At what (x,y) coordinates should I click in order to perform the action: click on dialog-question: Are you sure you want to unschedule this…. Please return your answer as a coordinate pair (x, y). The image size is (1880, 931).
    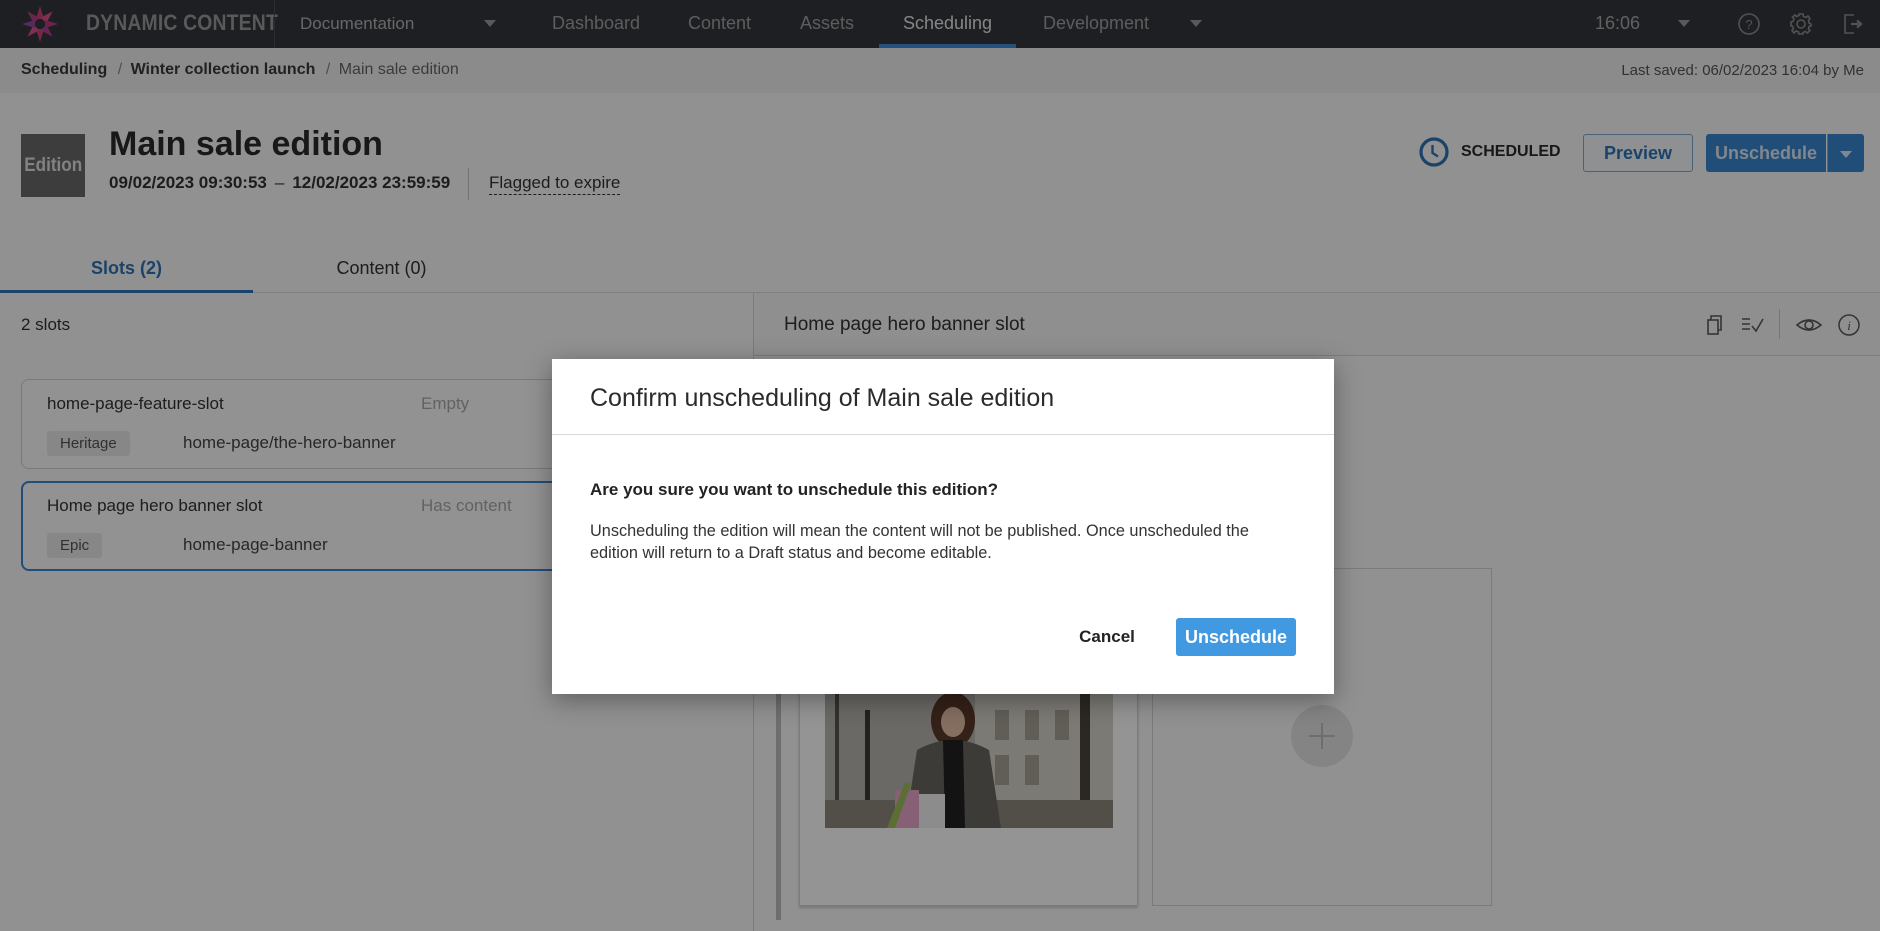
    Looking at the image, I should click on (794, 489).